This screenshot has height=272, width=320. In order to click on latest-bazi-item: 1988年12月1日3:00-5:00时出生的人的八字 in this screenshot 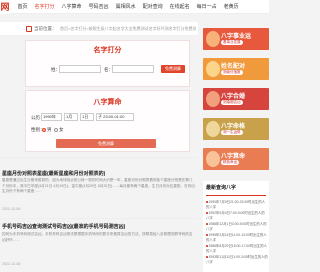, I will do `click(237, 226)`.